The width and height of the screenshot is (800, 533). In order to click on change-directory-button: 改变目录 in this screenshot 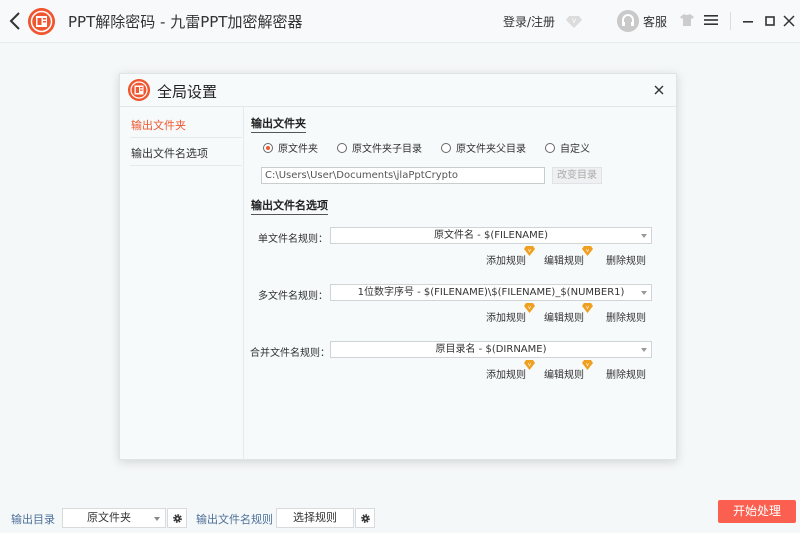, I will do `click(577, 175)`.